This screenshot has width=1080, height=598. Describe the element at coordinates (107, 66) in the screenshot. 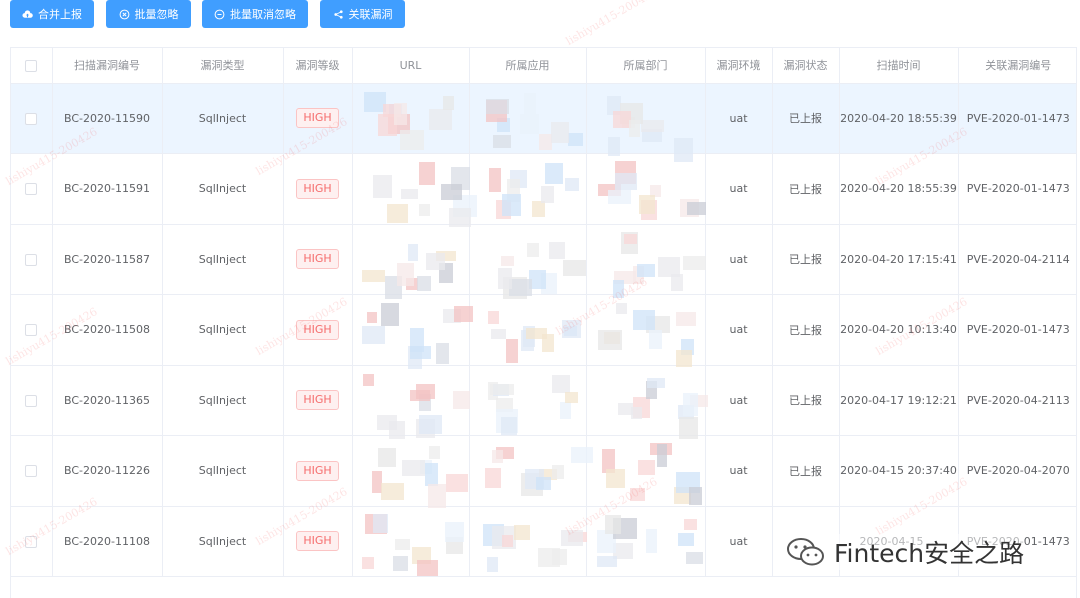

I see `header-id: 扫描漏洞编号` at that location.